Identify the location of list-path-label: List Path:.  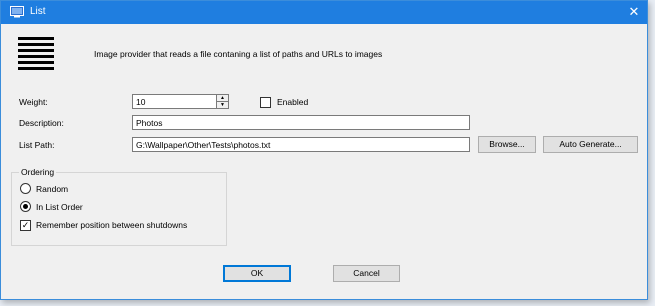
(37, 145).